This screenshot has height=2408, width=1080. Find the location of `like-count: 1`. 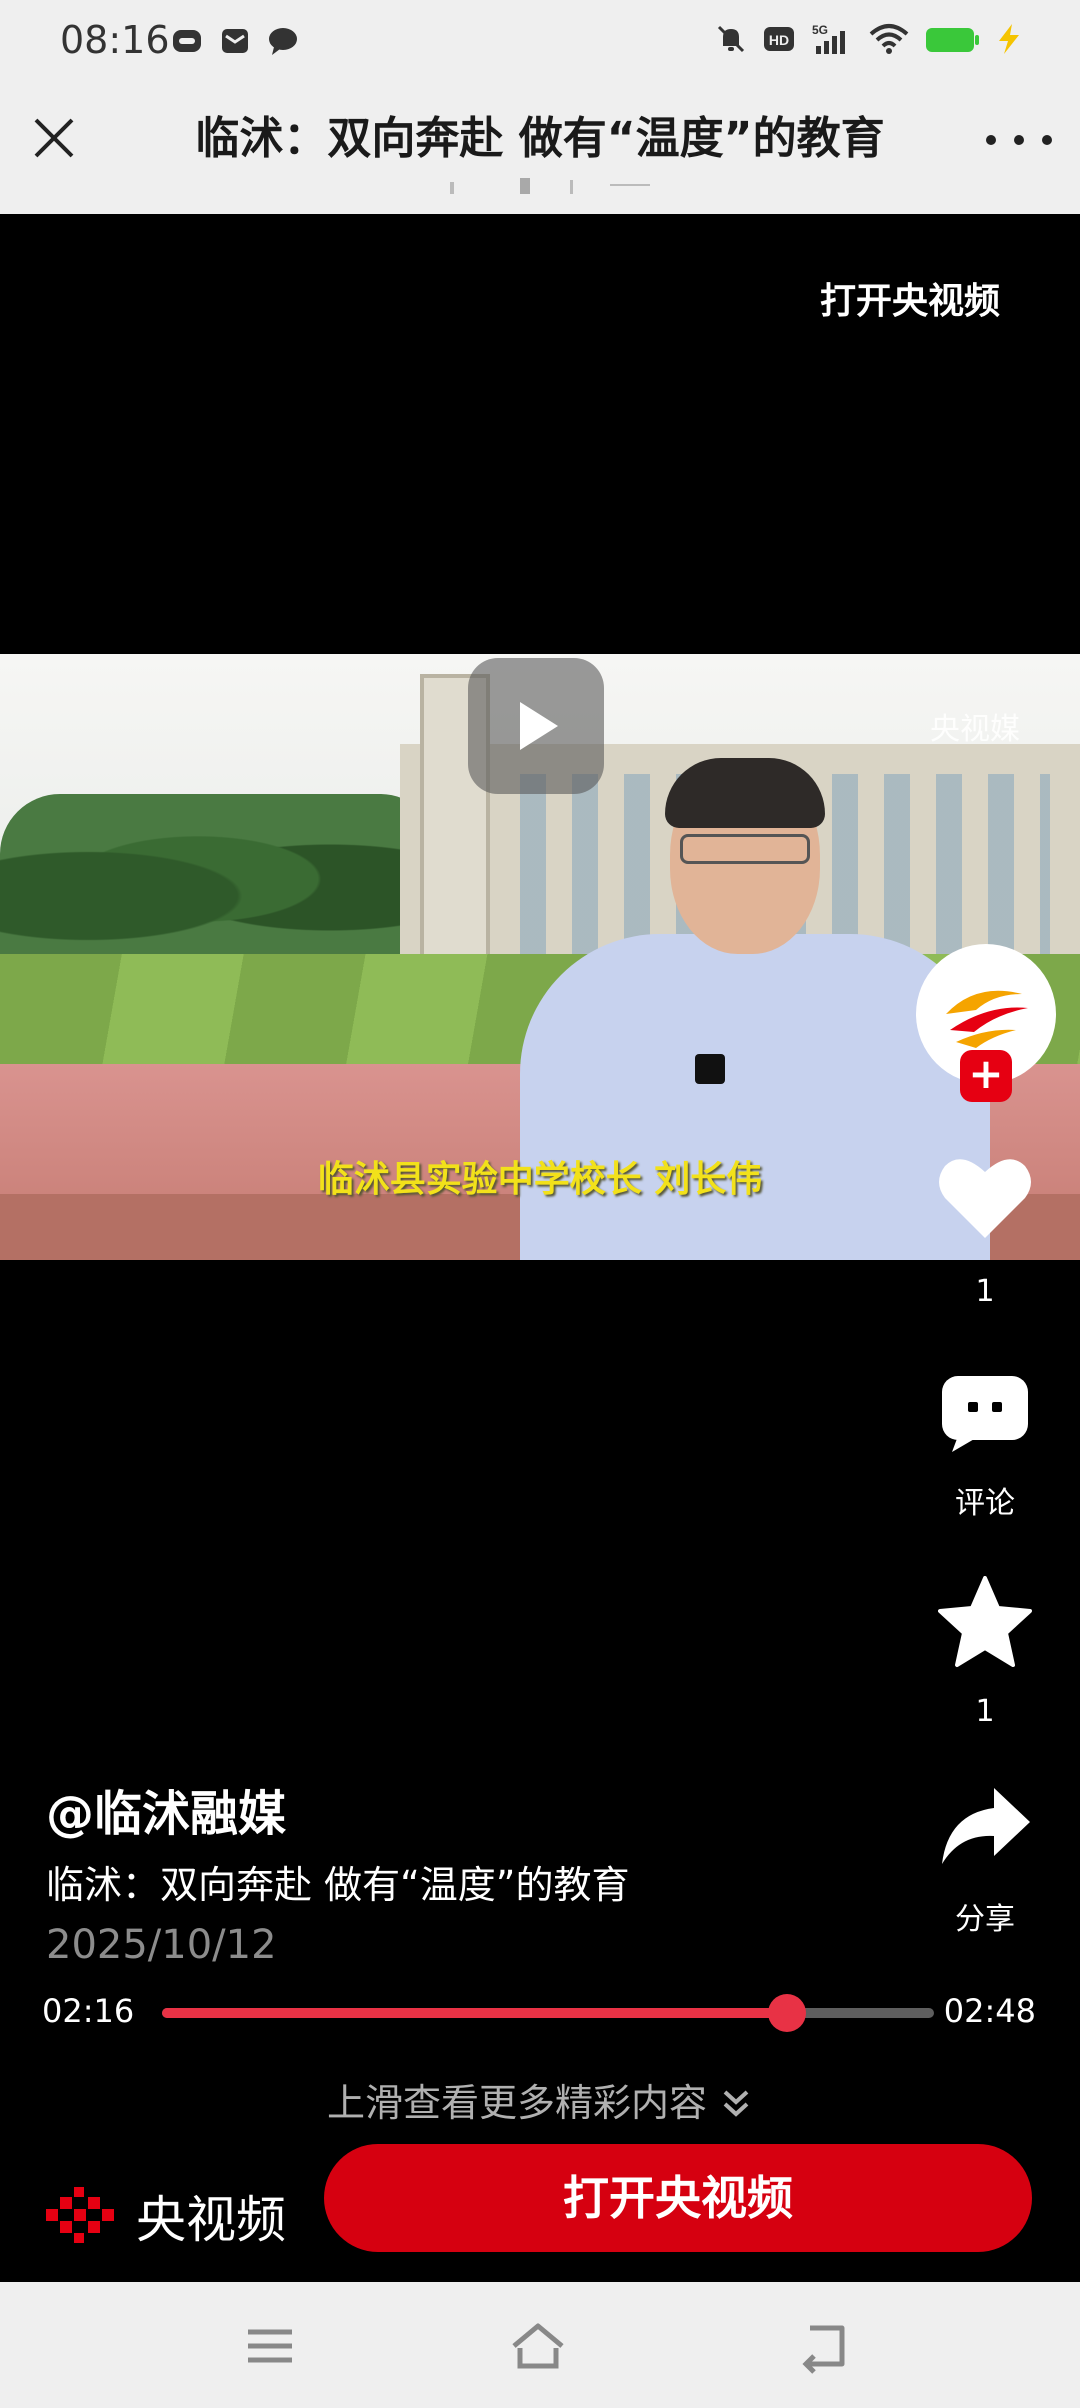

like-count: 1 is located at coordinates (985, 1291).